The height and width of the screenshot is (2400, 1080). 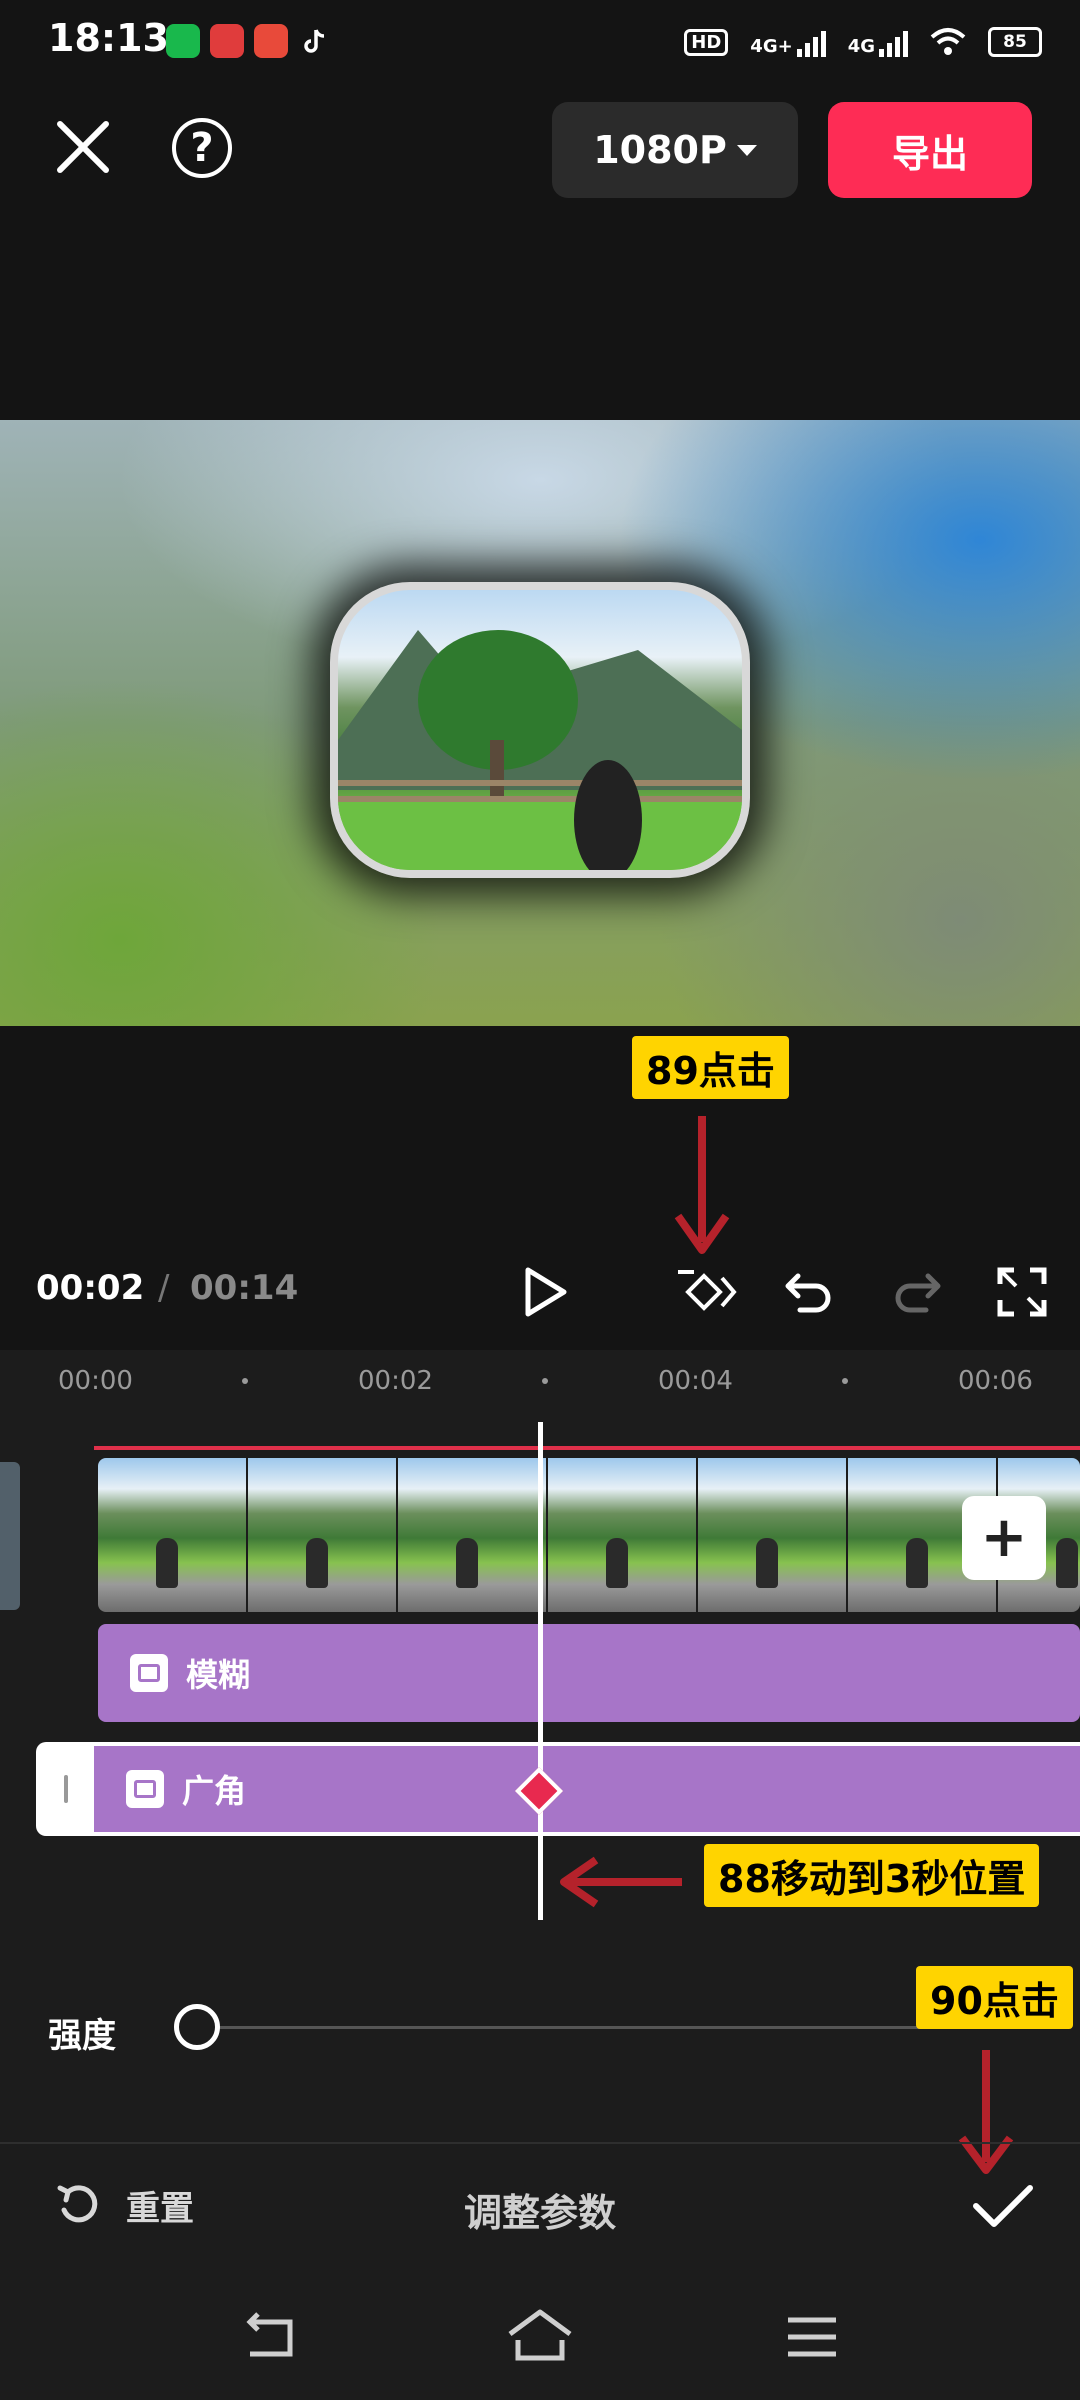 What do you see at coordinates (872, 1875) in the screenshot?
I see `annotation-step-88: 88移动到3秒位置` at bounding box center [872, 1875].